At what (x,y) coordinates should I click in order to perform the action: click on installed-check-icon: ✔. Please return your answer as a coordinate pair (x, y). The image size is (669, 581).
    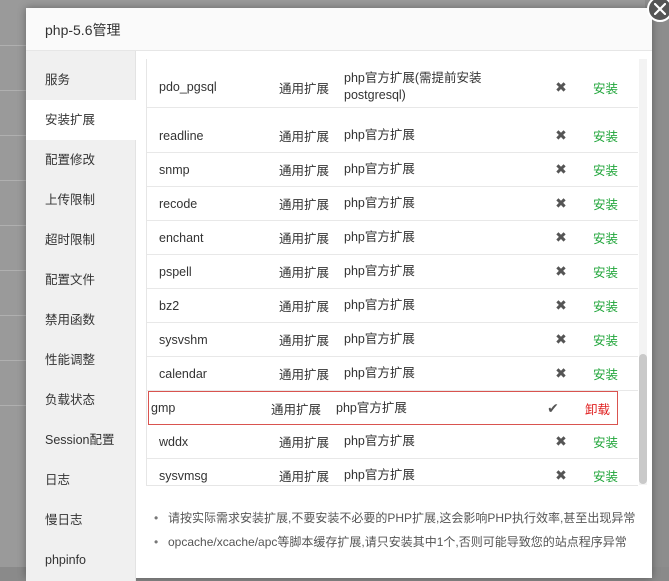
    Looking at the image, I should click on (553, 407).